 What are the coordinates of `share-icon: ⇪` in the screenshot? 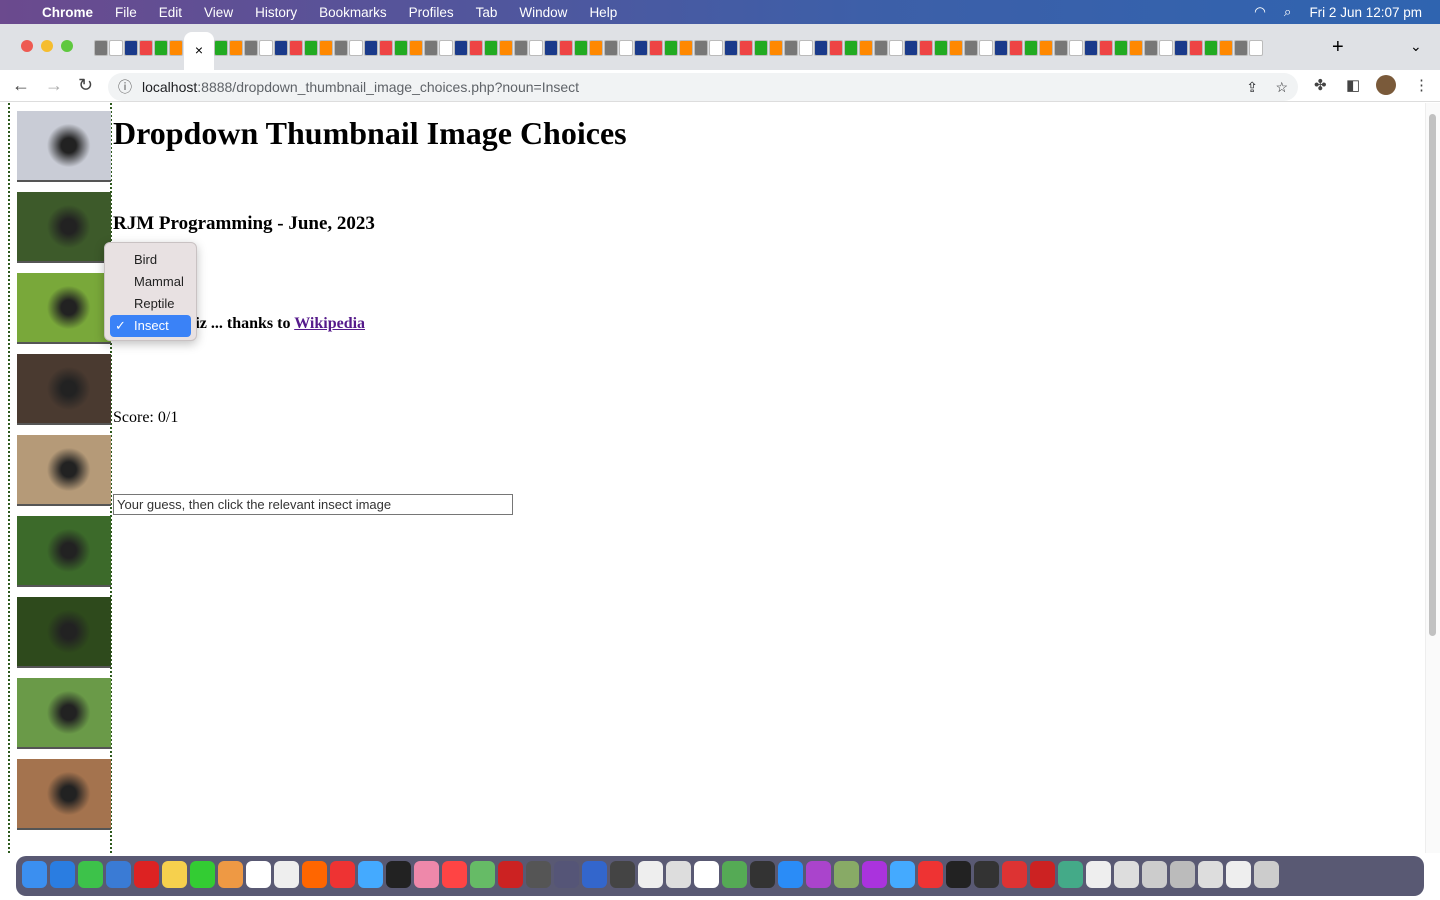 It's located at (1252, 87).